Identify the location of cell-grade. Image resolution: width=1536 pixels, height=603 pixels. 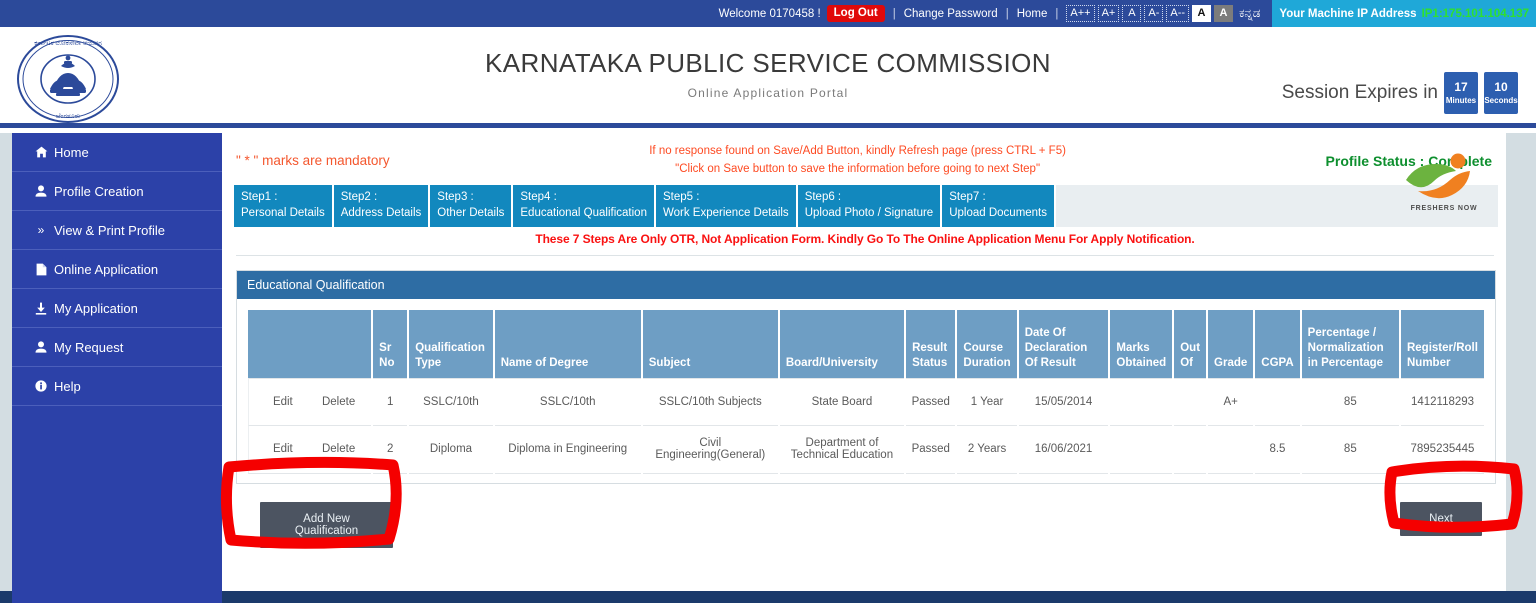
(1231, 450).